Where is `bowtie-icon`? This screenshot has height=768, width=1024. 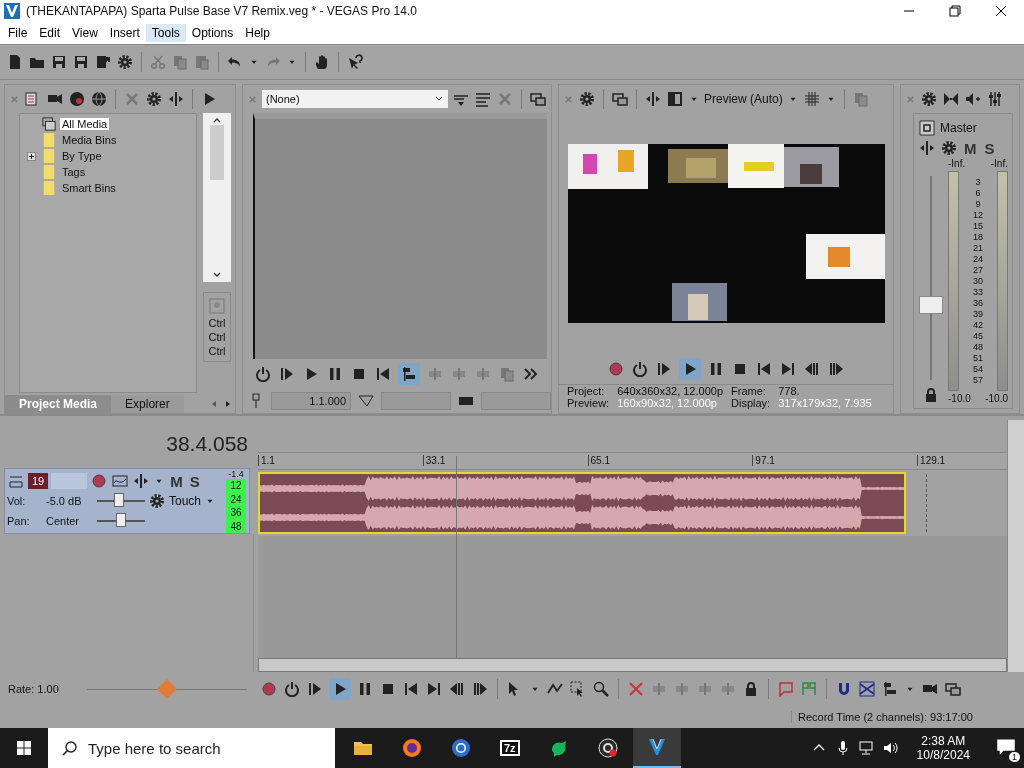 bowtie-icon is located at coordinates (951, 99).